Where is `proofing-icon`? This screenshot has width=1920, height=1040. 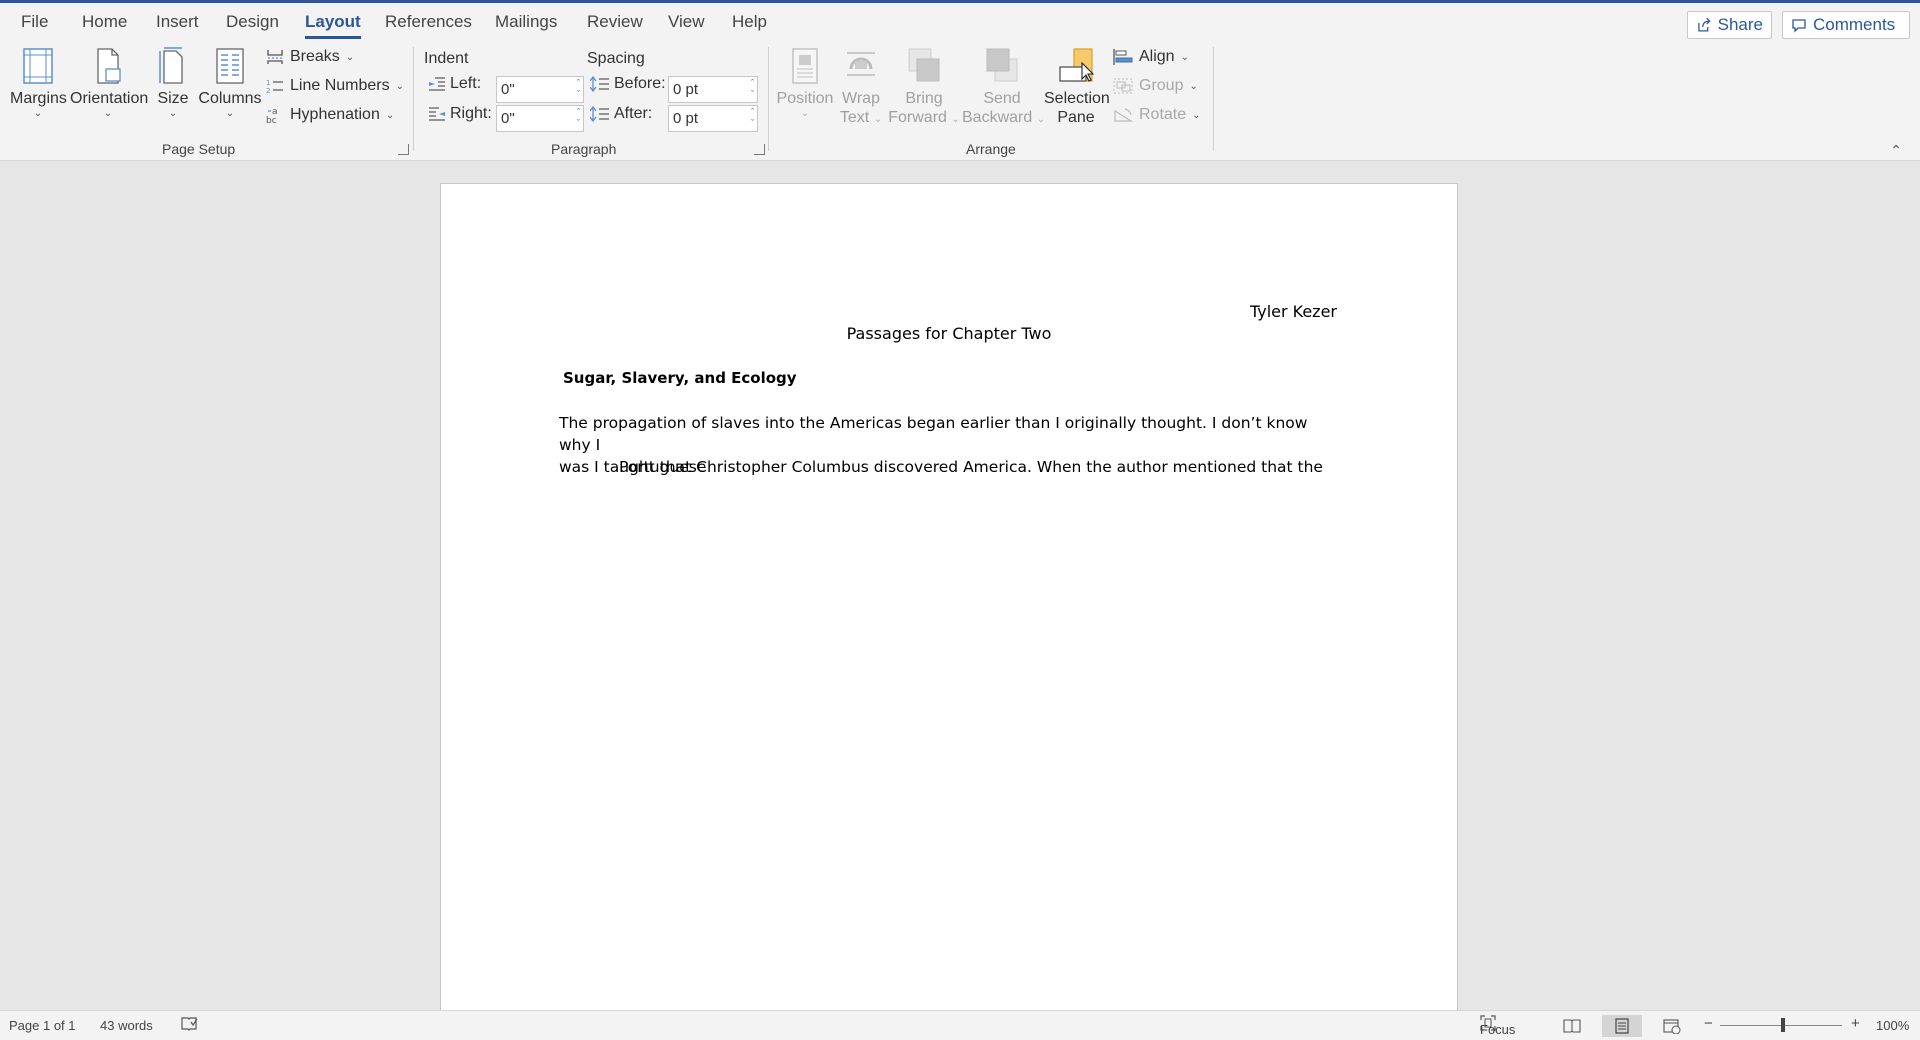
proofing-icon is located at coordinates (189, 1025).